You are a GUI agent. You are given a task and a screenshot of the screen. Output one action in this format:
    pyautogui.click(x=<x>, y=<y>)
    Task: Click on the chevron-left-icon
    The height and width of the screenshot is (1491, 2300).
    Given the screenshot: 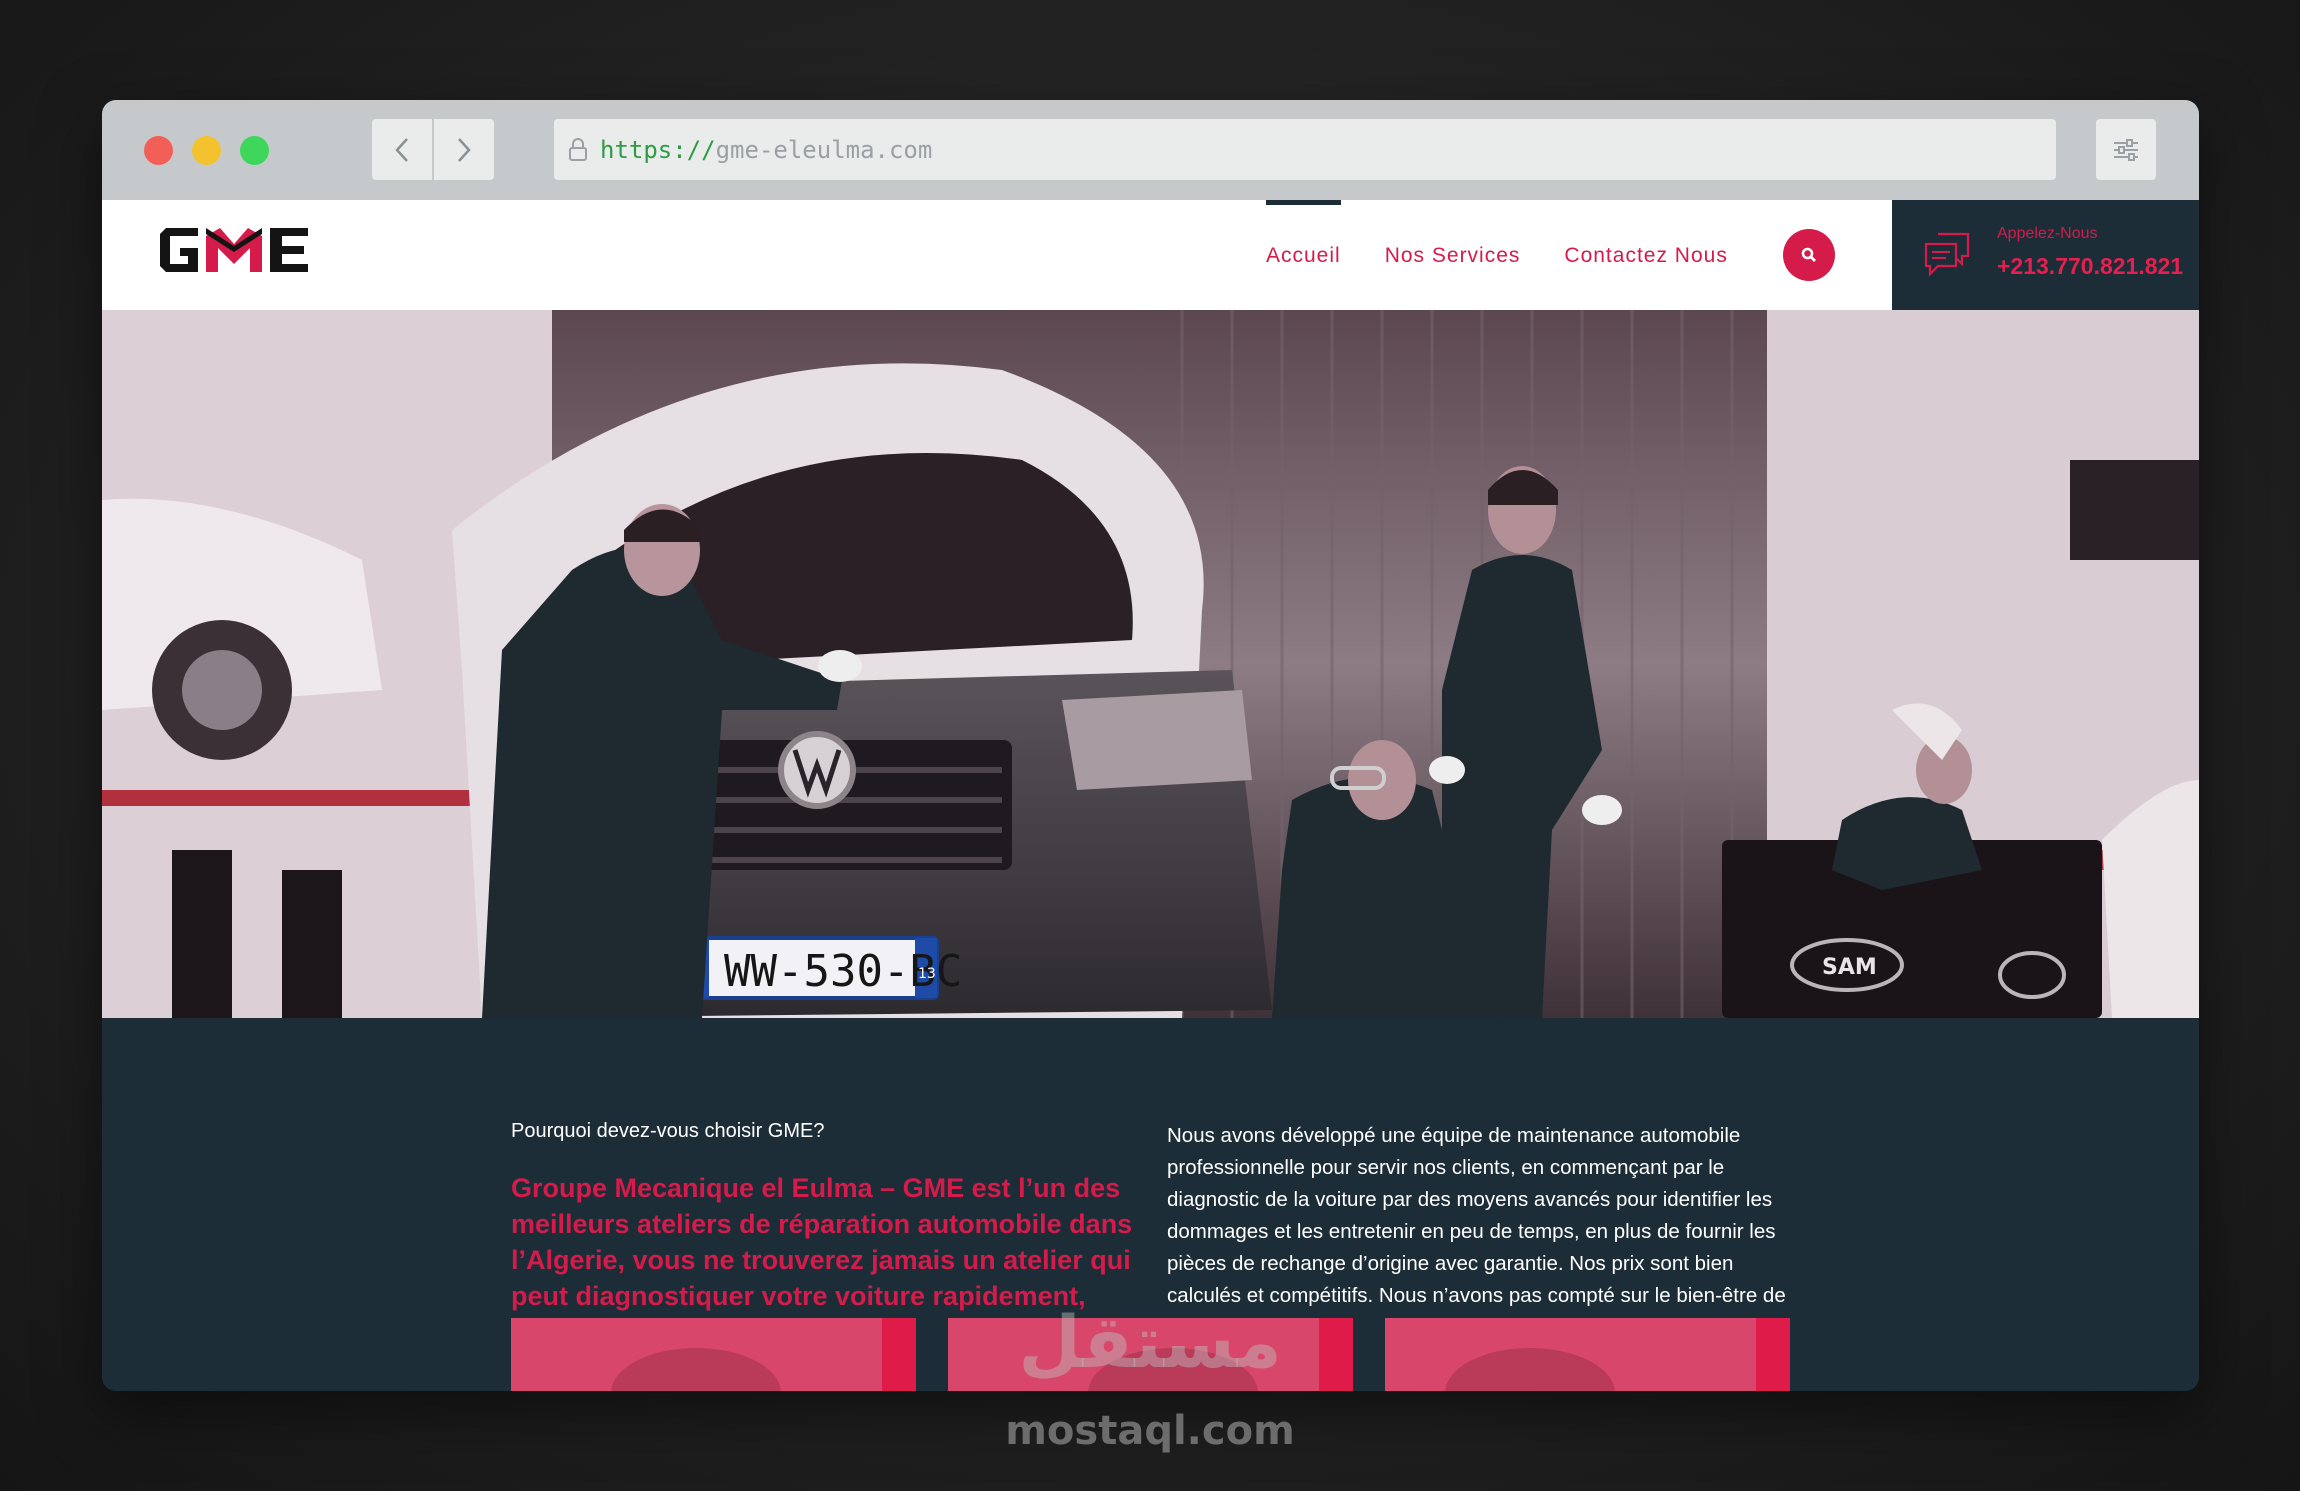 What is the action you would take?
    pyautogui.click(x=401, y=149)
    